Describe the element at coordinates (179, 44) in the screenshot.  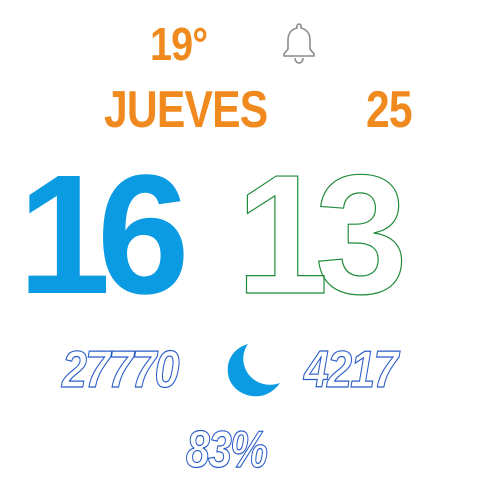
I see `temperature-label: 19°` at that location.